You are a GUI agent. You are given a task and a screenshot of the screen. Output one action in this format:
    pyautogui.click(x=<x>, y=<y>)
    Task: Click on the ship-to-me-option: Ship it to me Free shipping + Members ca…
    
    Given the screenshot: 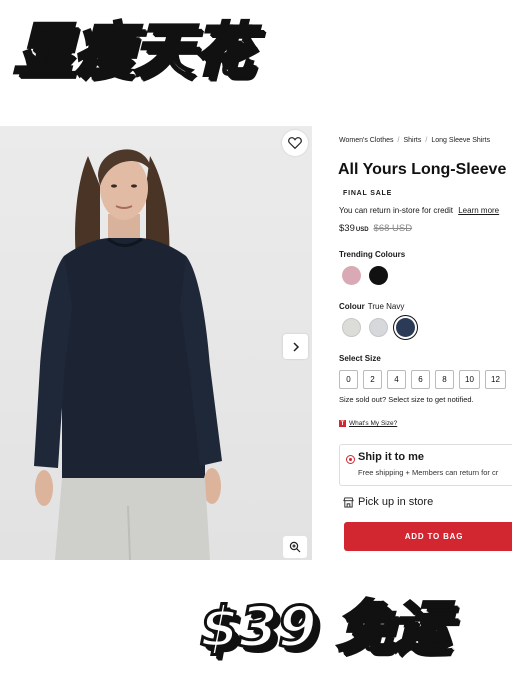 What is the action you would take?
    pyautogui.click(x=425, y=465)
    